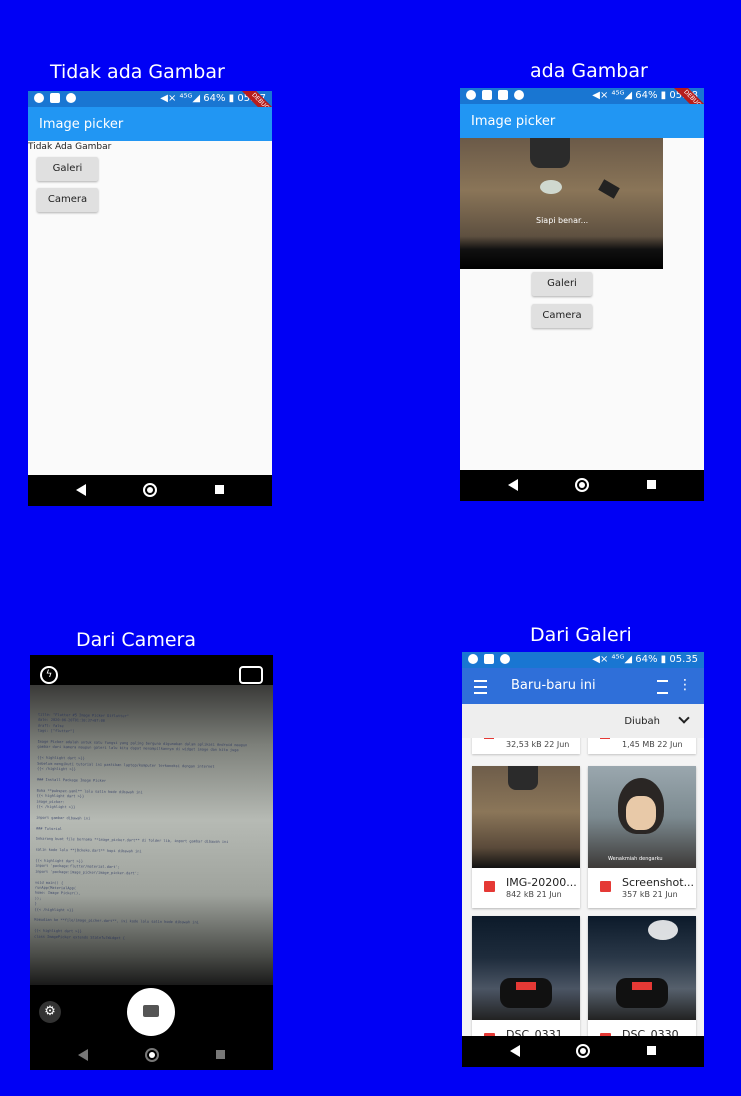  What do you see at coordinates (684, 718) in the screenshot?
I see `chevron-down-icon` at bounding box center [684, 718].